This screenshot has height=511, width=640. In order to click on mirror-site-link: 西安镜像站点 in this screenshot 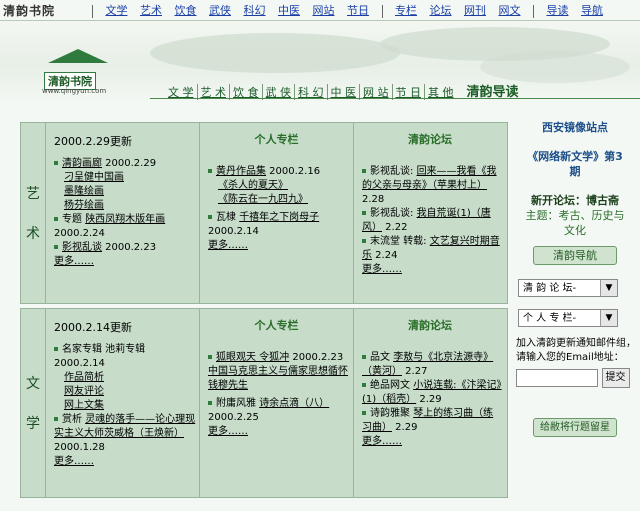, I will do `click(575, 127)`.